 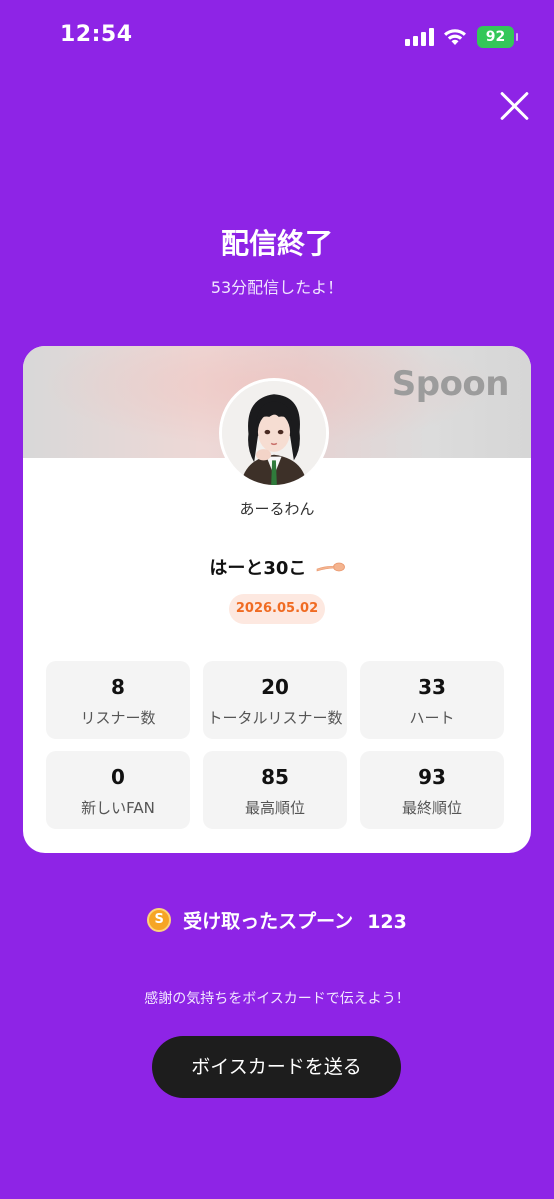 What do you see at coordinates (275, 687) in the screenshot?
I see `stat-value: 20` at bounding box center [275, 687].